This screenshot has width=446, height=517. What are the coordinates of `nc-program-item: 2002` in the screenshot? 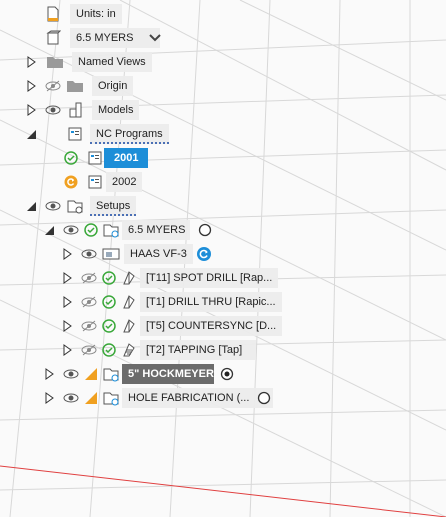 It's located at (102, 182).